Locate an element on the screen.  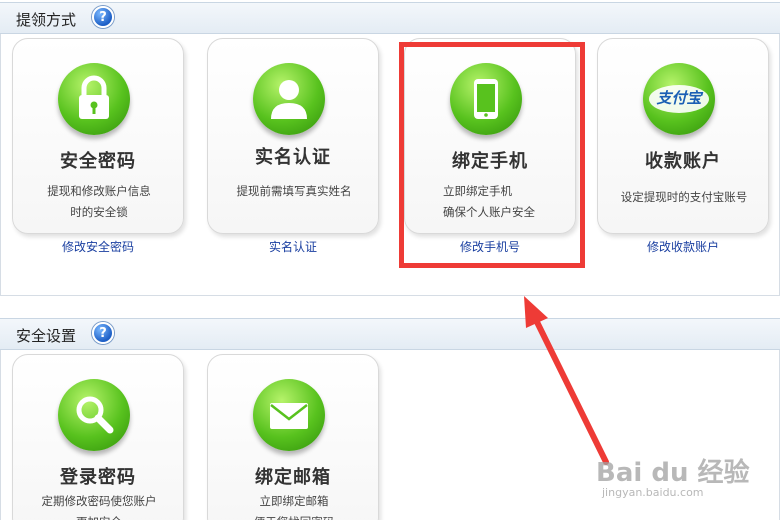
watermark-logo: Bai du 经验 is located at coordinates (673, 473).